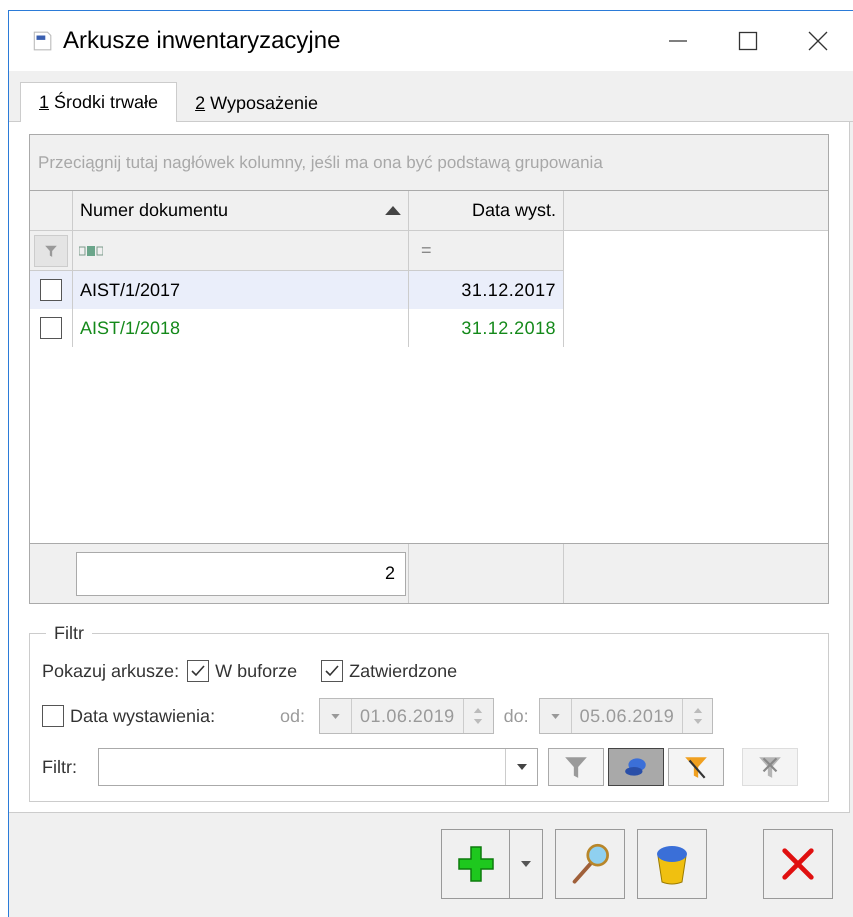  Describe the element at coordinates (590, 864) in the screenshot. I see `search-button` at that location.